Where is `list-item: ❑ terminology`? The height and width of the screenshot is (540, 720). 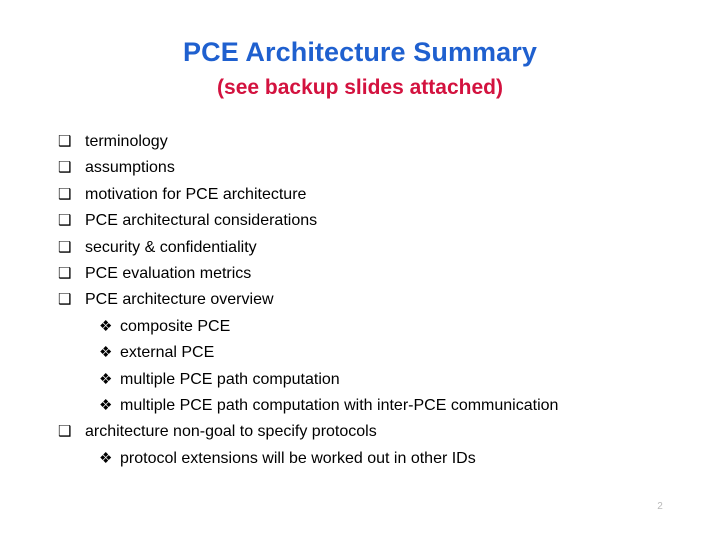 list-item: ❑ terminology is located at coordinates (378, 142).